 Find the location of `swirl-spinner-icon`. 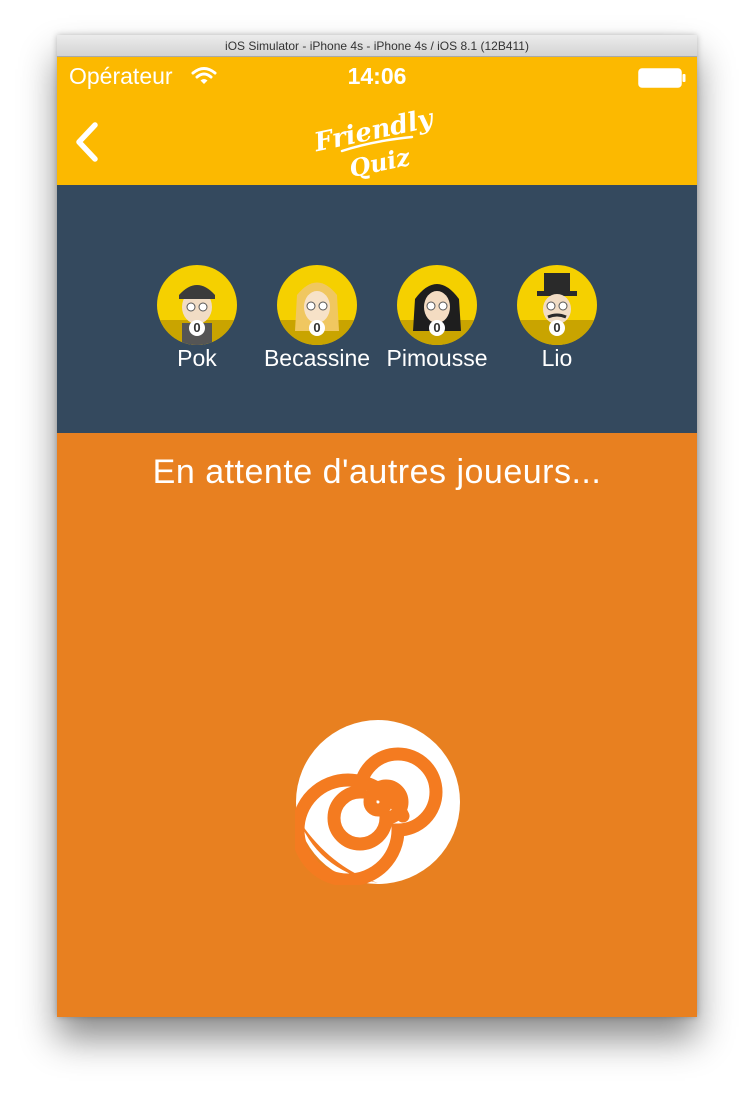

swirl-spinner-icon is located at coordinates (377, 802).